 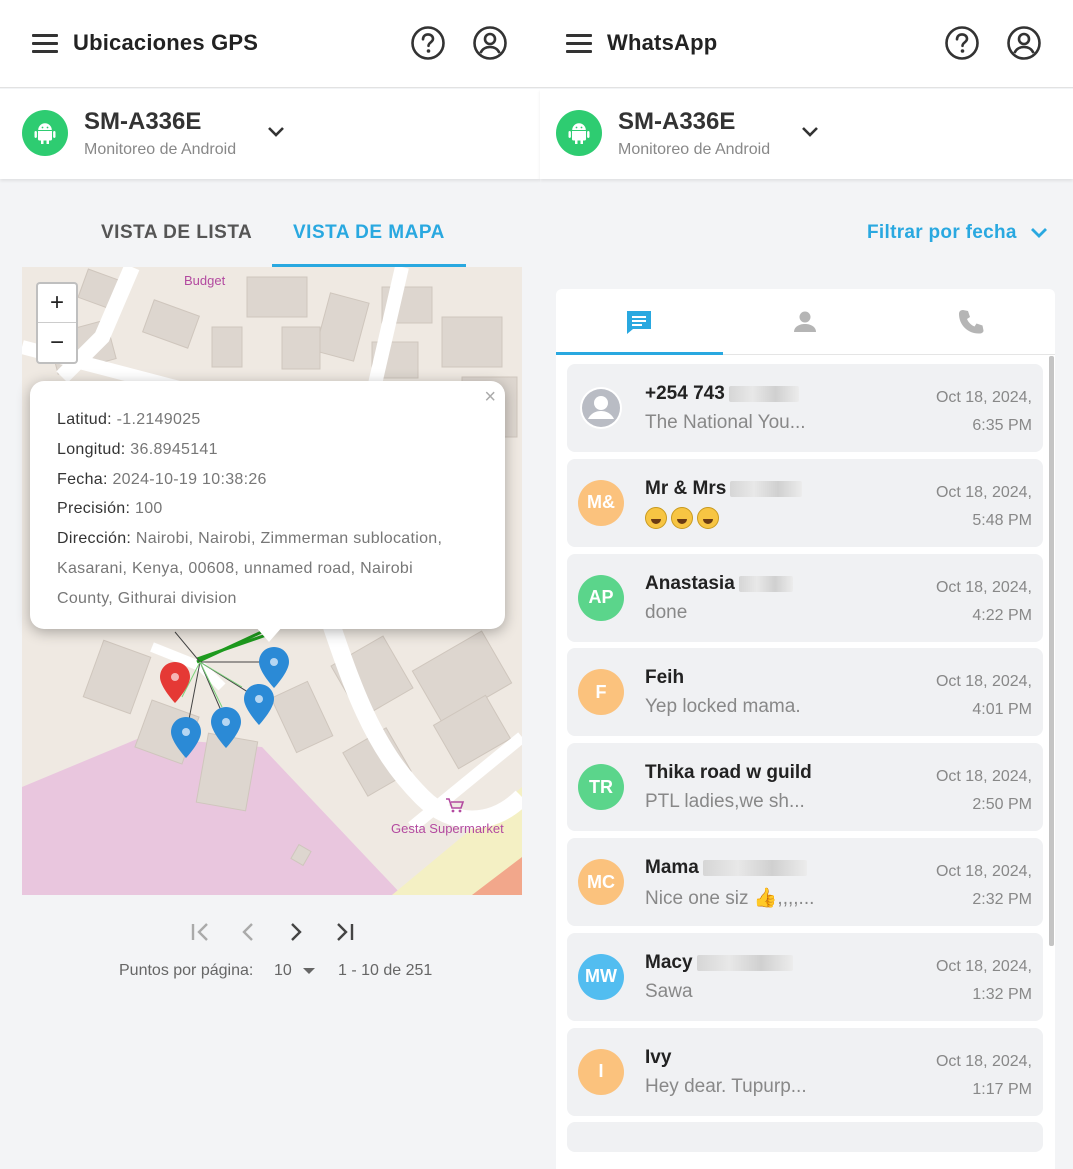 I want to click on last-page-icon, so click(x=344, y=932).